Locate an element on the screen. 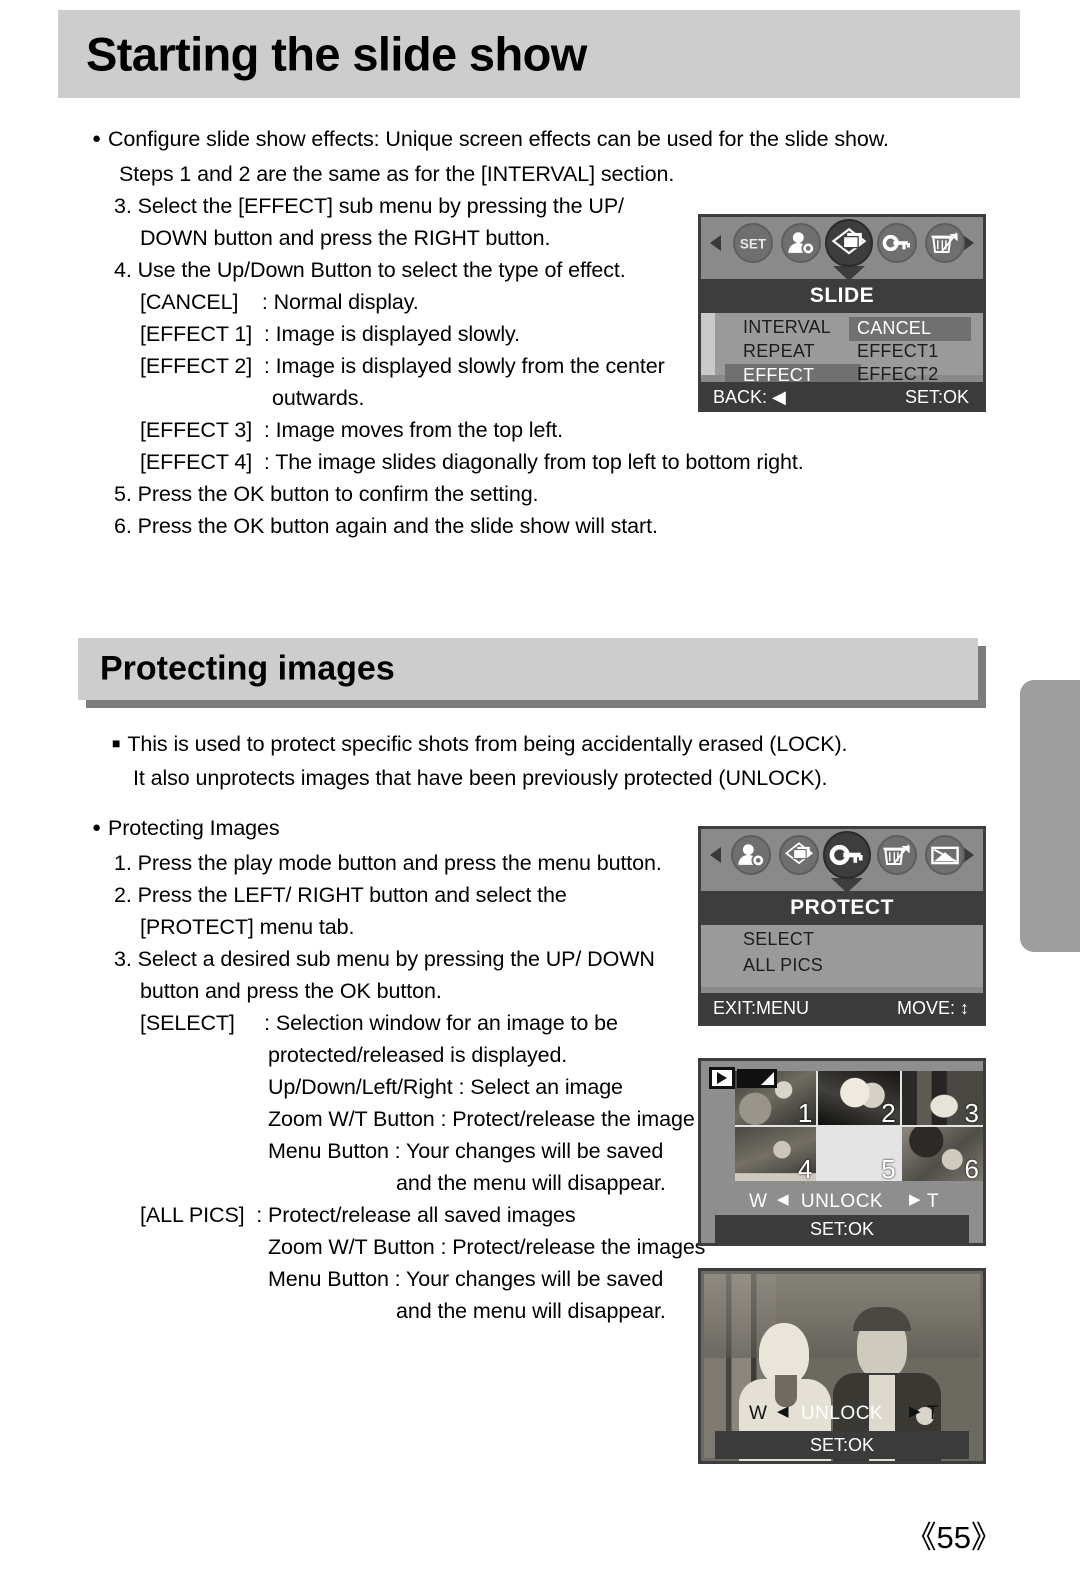 This screenshot has width=1080, height=1585. section-title: Protecting images is located at coordinates (247, 668).